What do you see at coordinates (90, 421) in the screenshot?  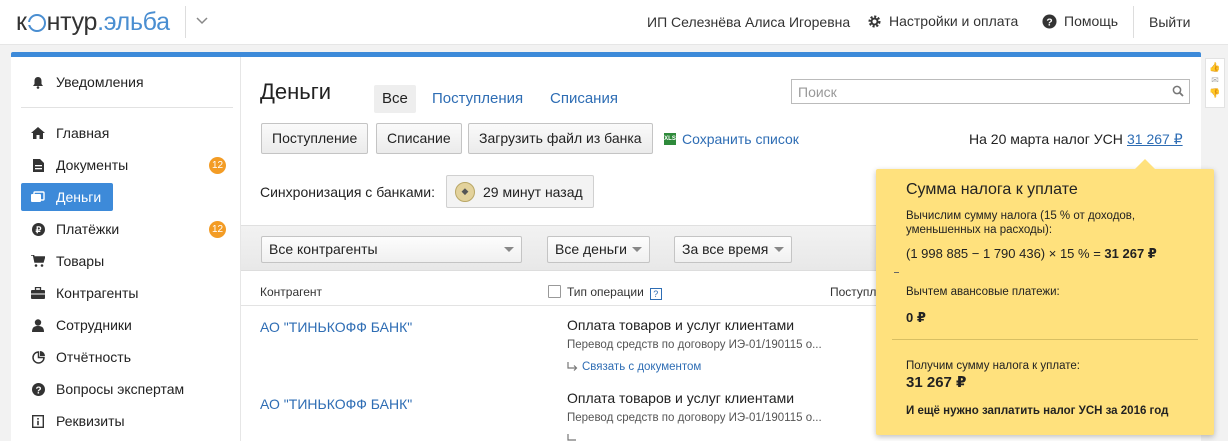 I see `sidebar-item-label: Реквизиты` at bounding box center [90, 421].